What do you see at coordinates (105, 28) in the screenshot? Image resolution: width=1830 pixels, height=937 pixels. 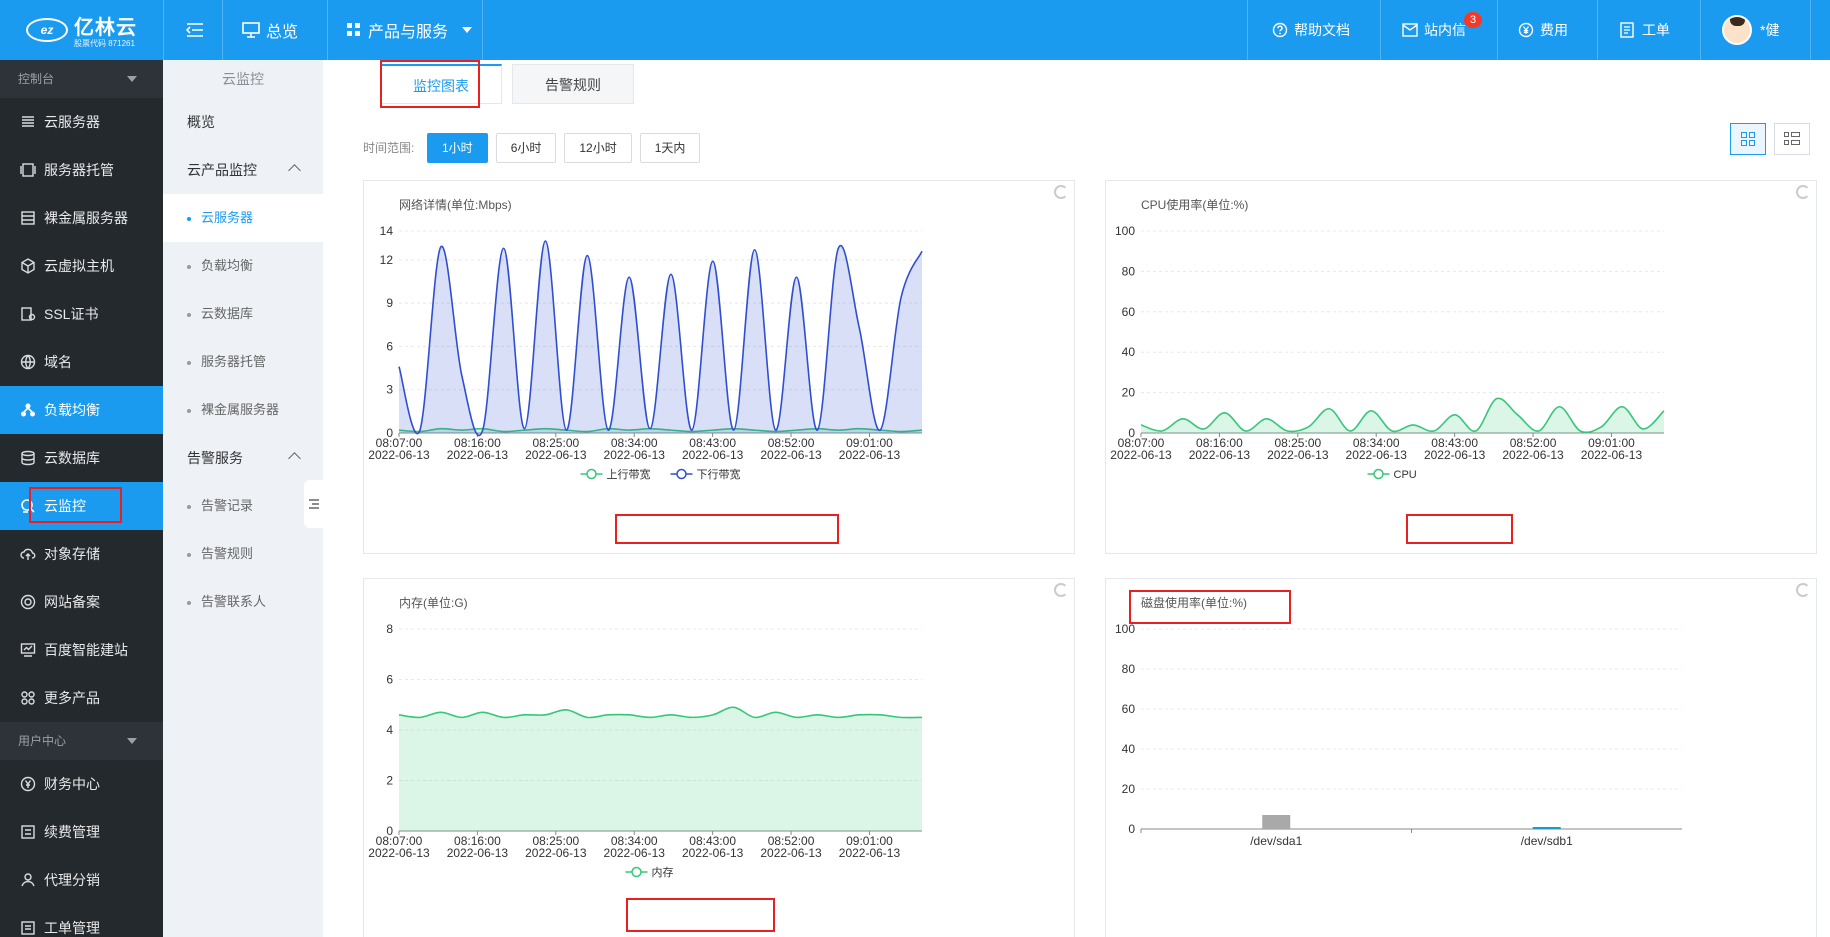 I see `brand-name: 亿林云` at bounding box center [105, 28].